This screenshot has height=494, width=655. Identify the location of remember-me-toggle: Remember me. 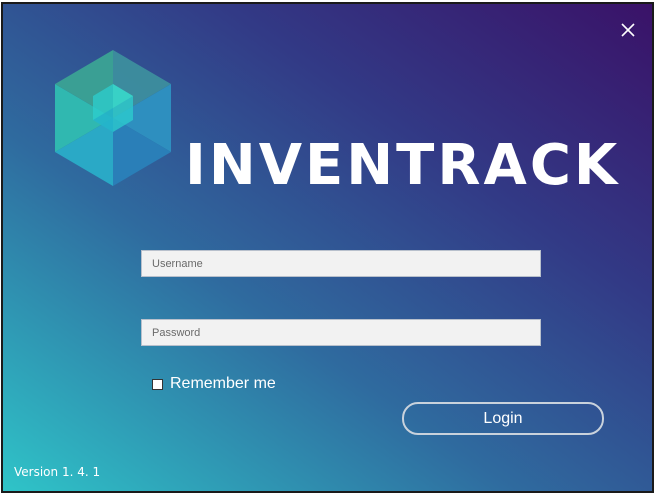
(214, 384).